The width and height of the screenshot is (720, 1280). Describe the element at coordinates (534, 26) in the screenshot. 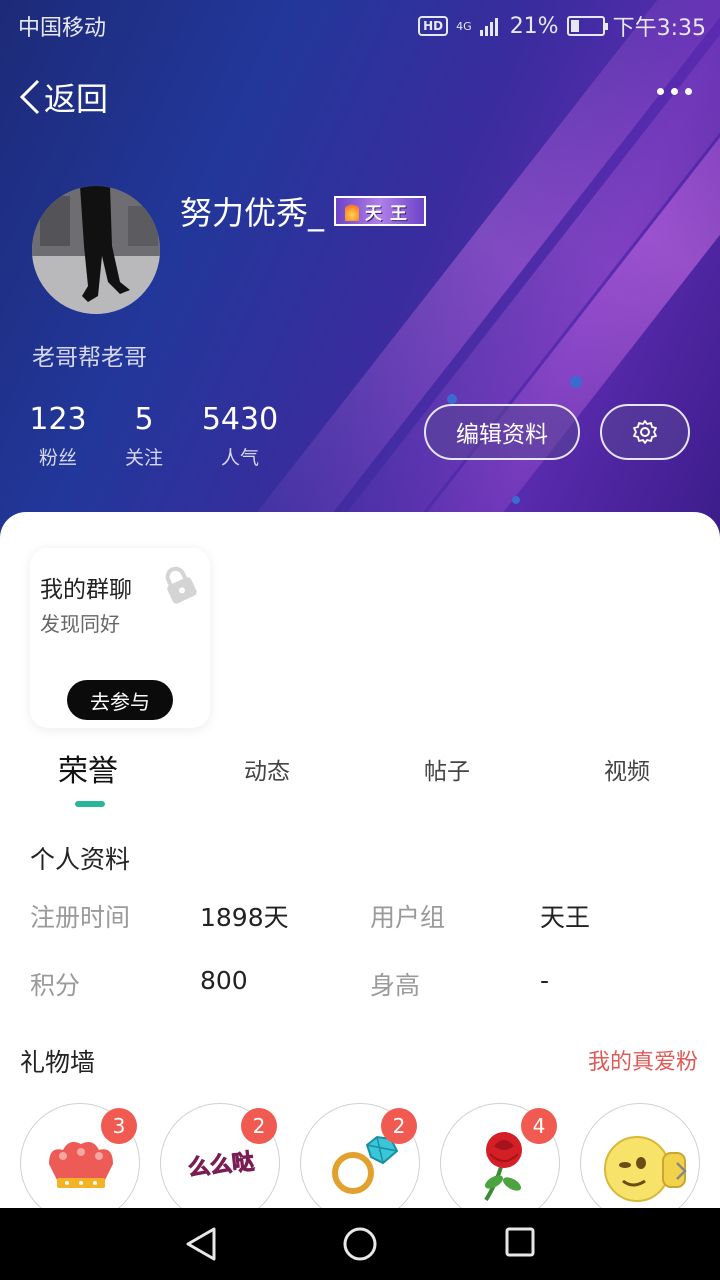

I see `battery-percent: 21%` at that location.